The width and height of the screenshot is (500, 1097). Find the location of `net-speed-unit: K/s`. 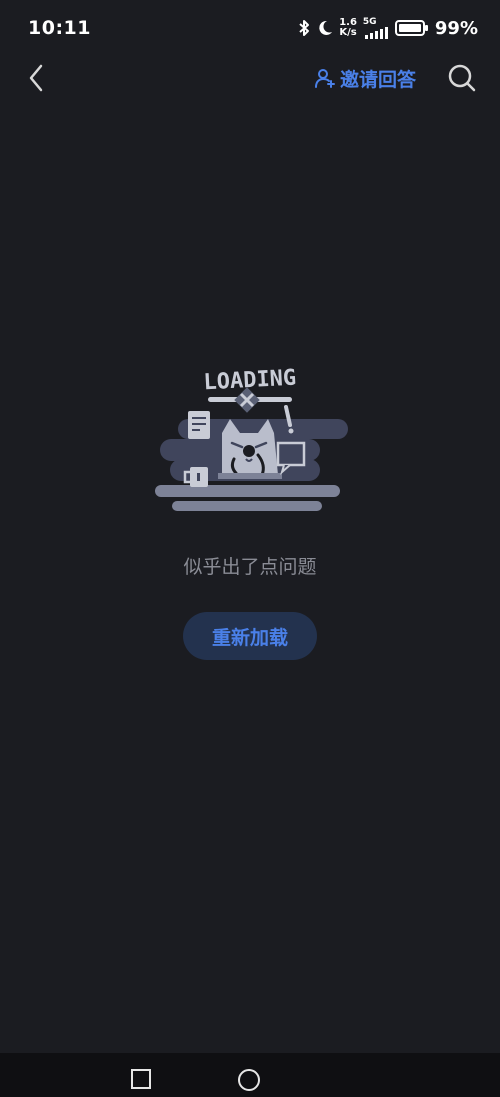

net-speed-unit: K/s is located at coordinates (348, 32).